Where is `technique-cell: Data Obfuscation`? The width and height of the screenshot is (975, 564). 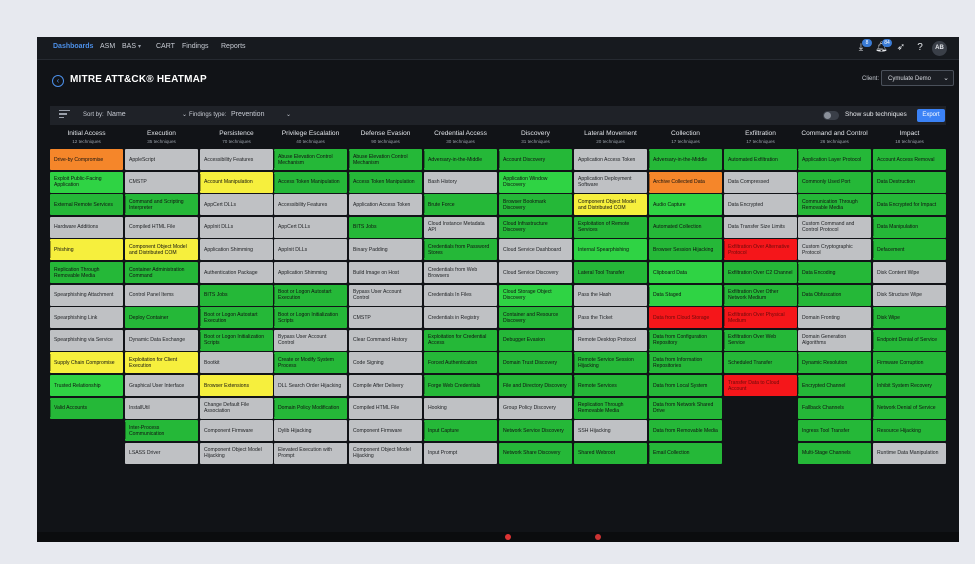
technique-cell: Data Obfuscation is located at coordinates (834, 295).